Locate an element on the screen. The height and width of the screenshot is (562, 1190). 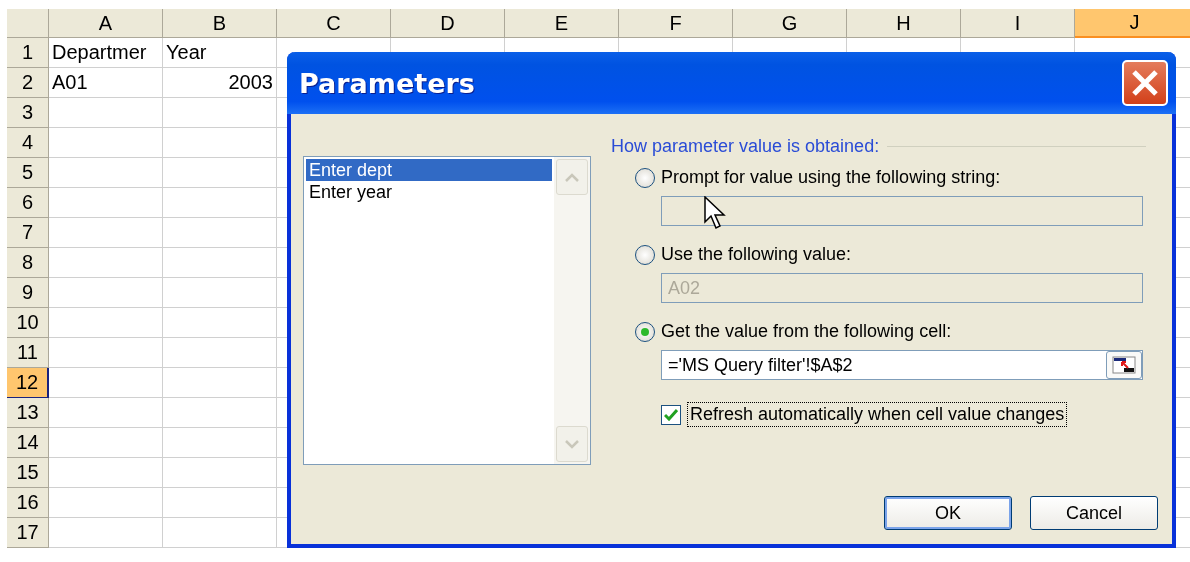
option-label: Get the value from the following cell: is located at coordinates (806, 331).